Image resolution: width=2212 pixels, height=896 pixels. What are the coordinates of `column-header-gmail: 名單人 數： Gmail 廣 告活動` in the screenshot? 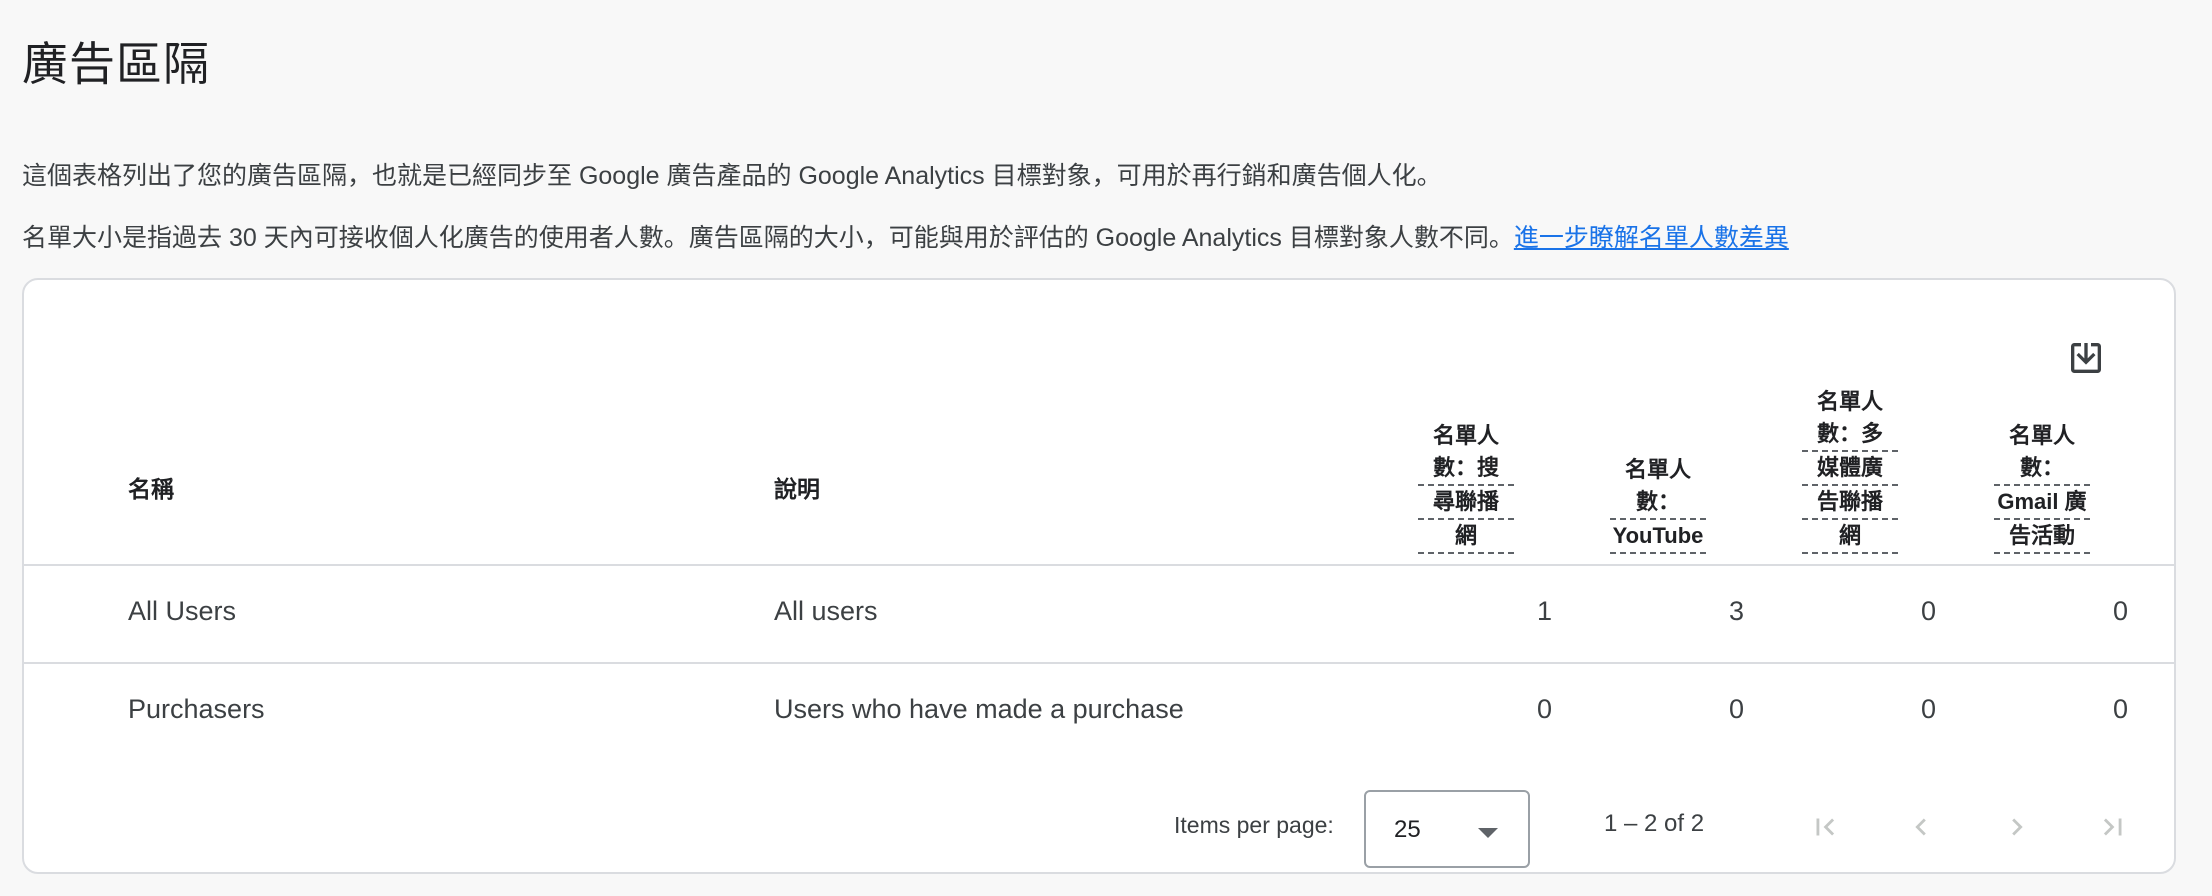 It's located at (2042, 487).